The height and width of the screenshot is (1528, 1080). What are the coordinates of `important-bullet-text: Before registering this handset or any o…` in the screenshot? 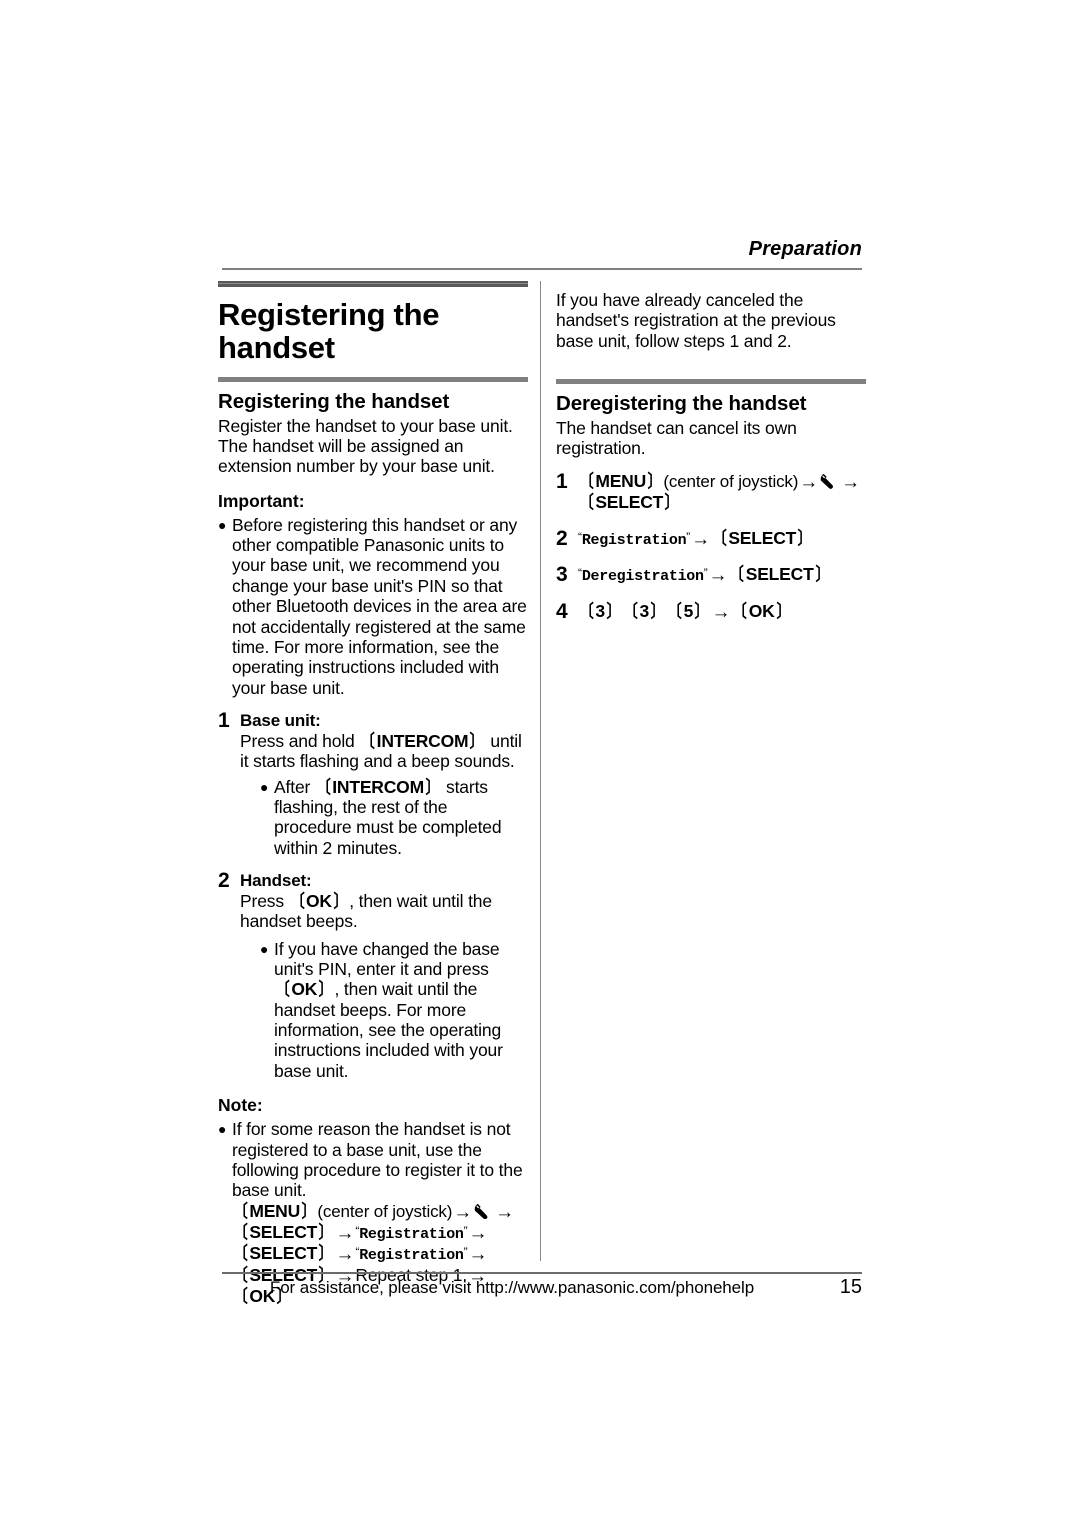 It's located at (379, 606).